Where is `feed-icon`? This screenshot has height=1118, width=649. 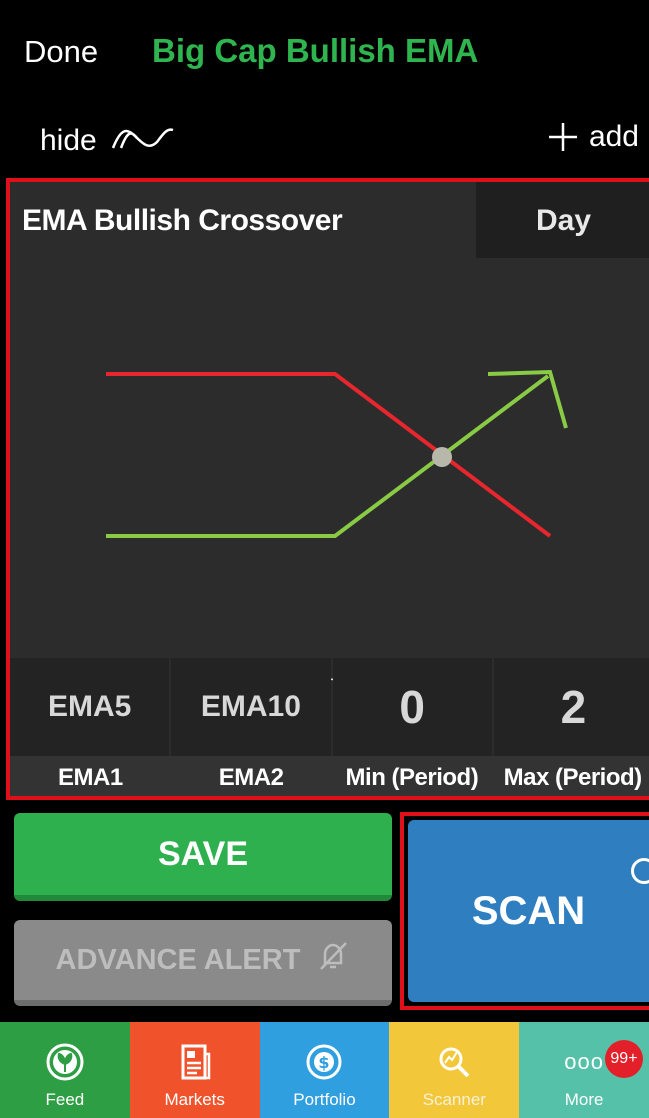
feed-icon is located at coordinates (65, 1062).